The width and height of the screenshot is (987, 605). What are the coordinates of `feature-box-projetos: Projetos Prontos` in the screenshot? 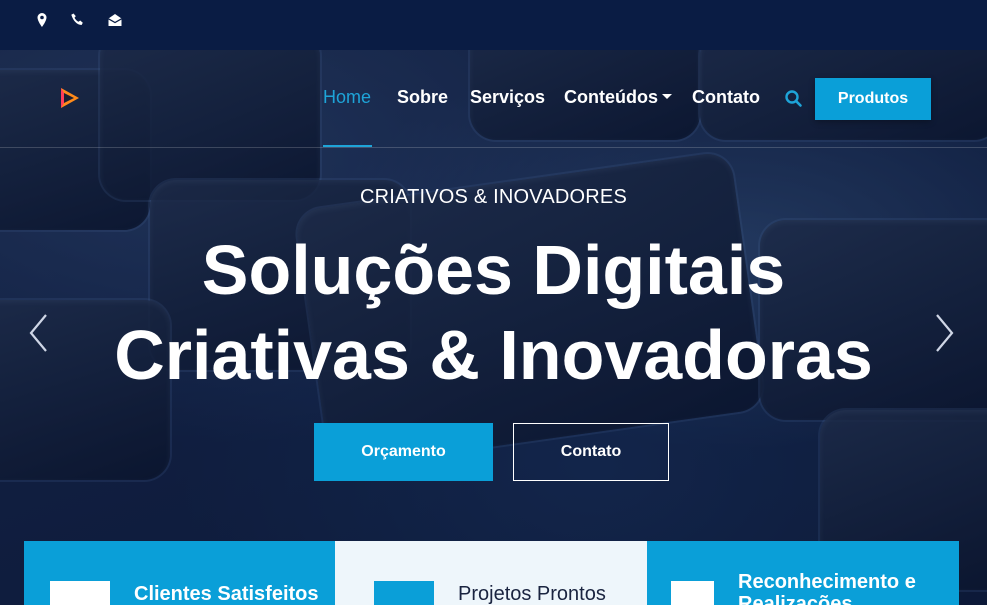 It's located at (491, 573).